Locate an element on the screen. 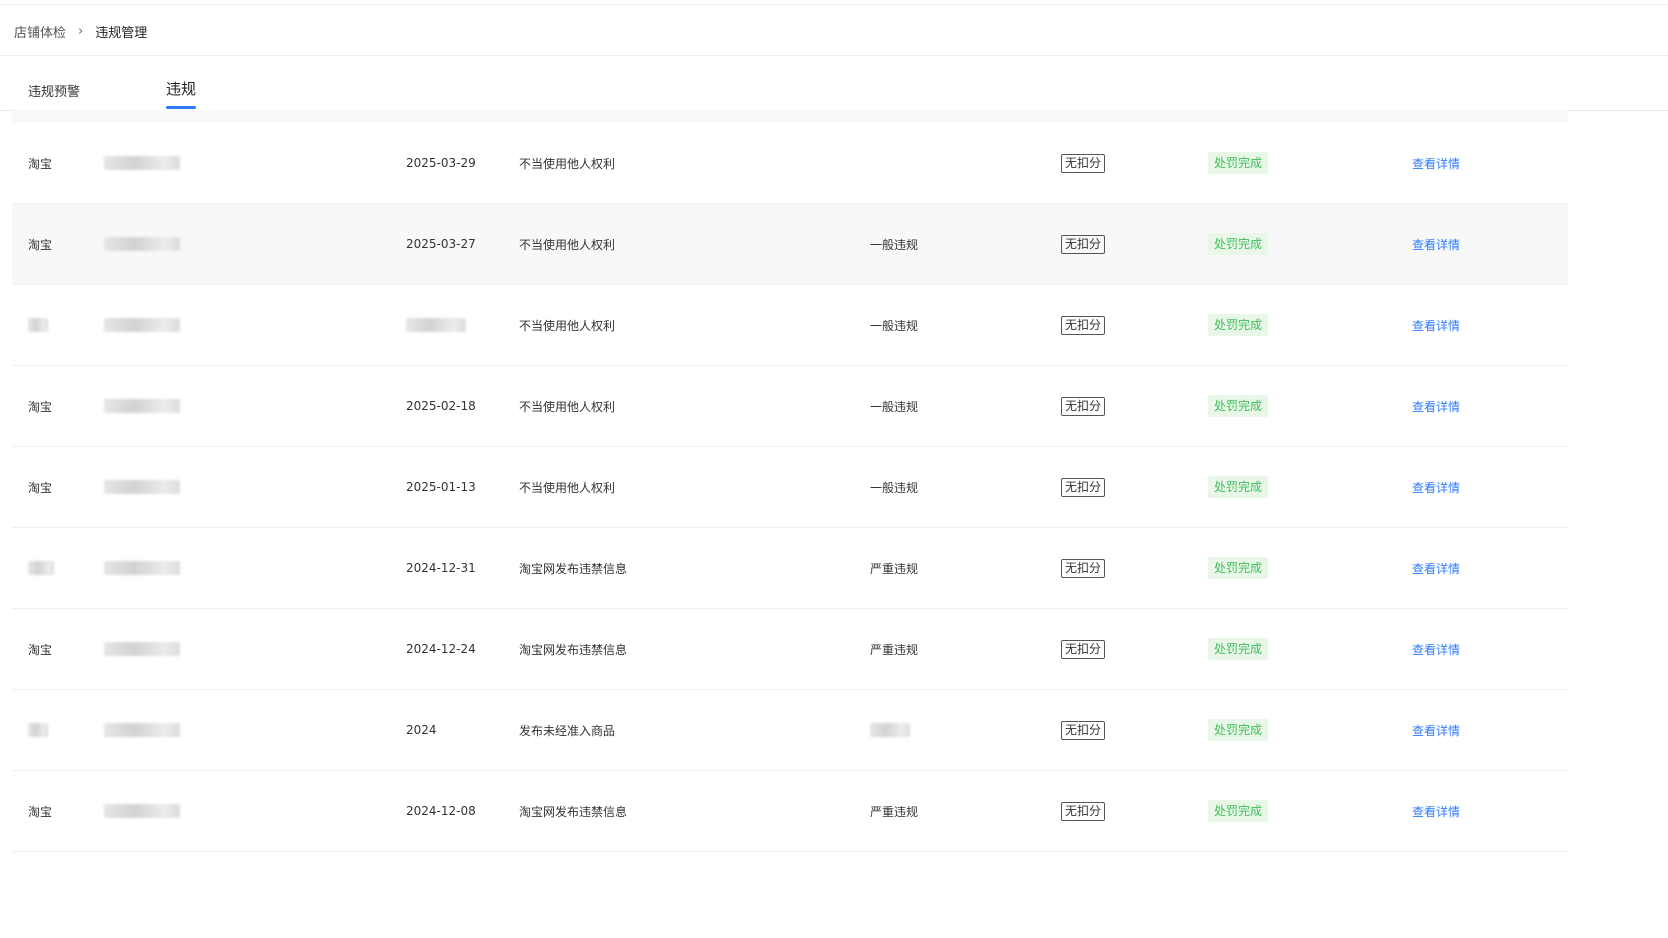 This screenshot has height=938, width=1668. tab-bar: 违规预警 违规 is located at coordinates (834, 91).